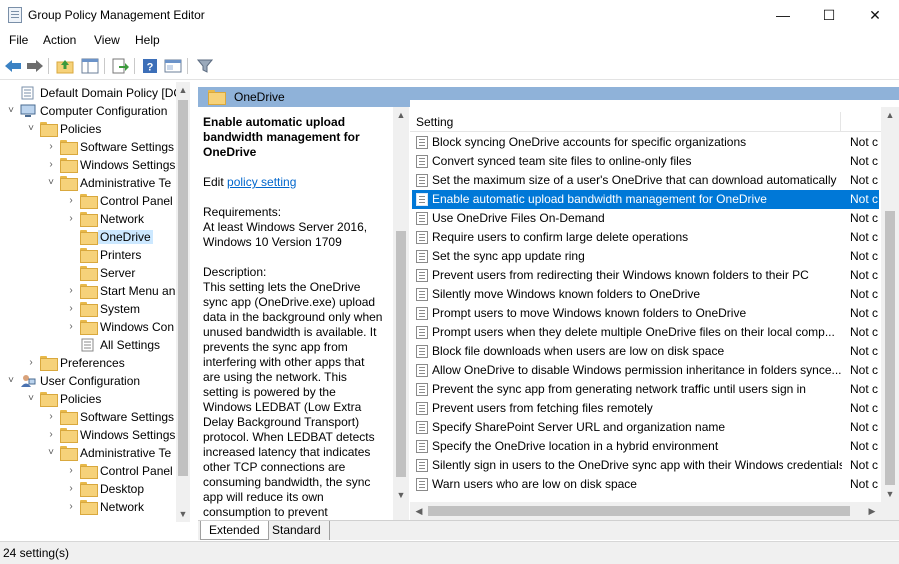  What do you see at coordinates (88, 291) in the screenshot?
I see `tree-item: › Start Menu an` at bounding box center [88, 291].